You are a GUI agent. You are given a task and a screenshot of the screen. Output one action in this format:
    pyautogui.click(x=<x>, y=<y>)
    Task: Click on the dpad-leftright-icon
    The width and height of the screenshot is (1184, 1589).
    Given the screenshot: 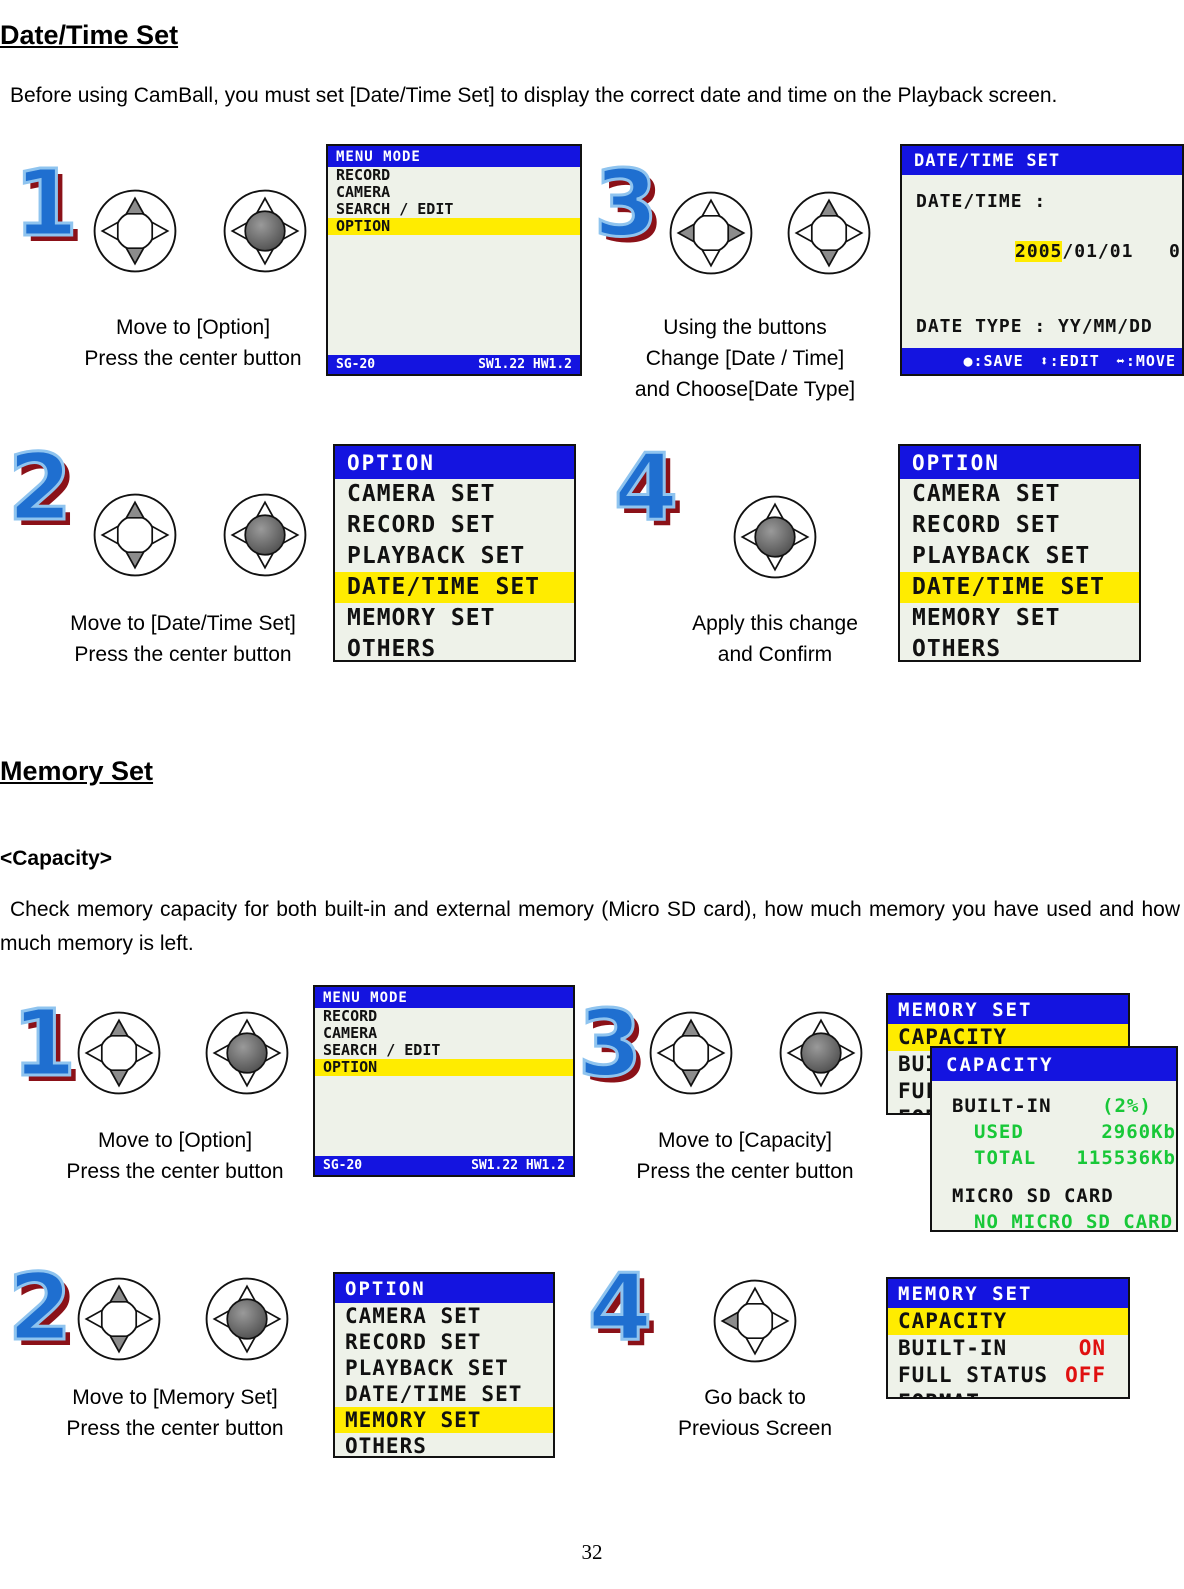 What is the action you would take?
    pyautogui.click(x=711, y=233)
    